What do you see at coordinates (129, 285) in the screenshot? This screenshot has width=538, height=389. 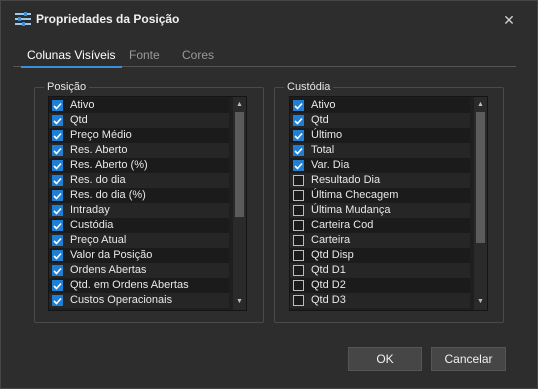 I see `list-item-label: Qtd. em Ordens Abertas` at bounding box center [129, 285].